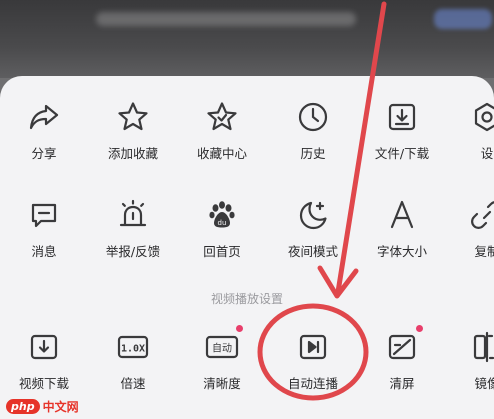 Image resolution: width=494 pixels, height=419 pixels. I want to click on menu-item-playback-speed: 1.0X 倍速, so click(133, 361).